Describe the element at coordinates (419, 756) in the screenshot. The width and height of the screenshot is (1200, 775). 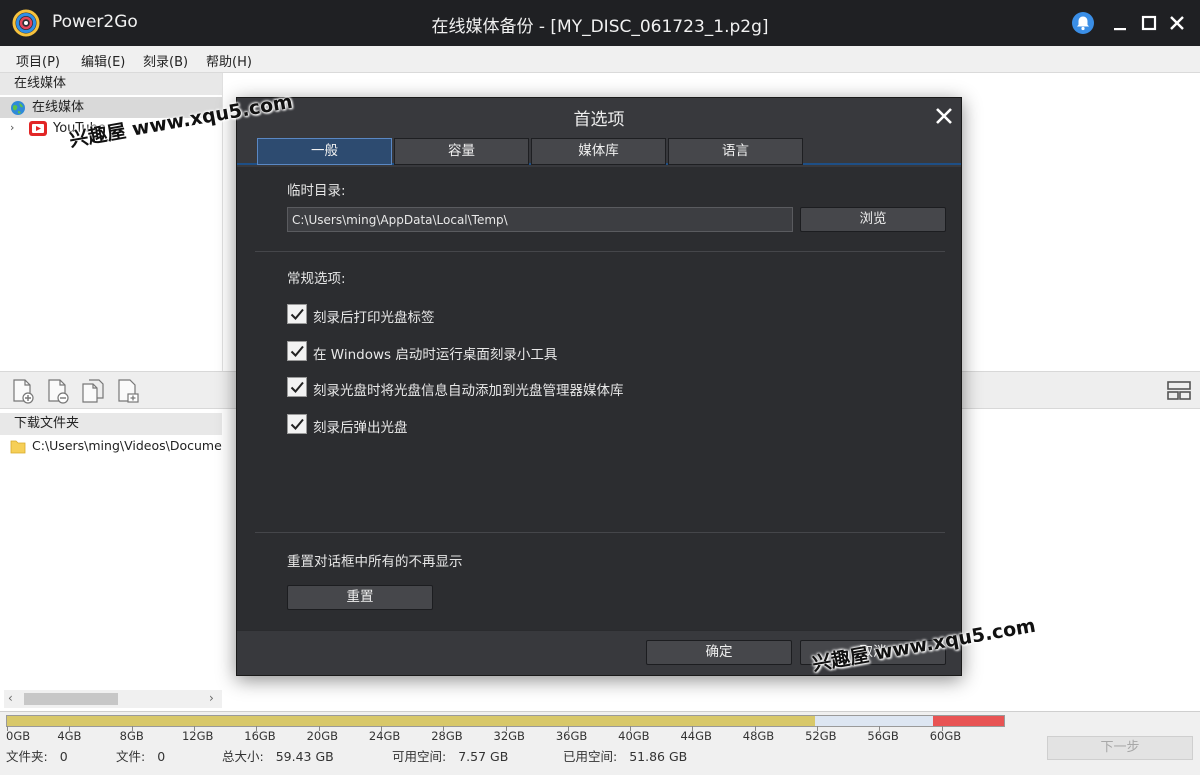
I see `status-available-label: 可用空间:` at that location.